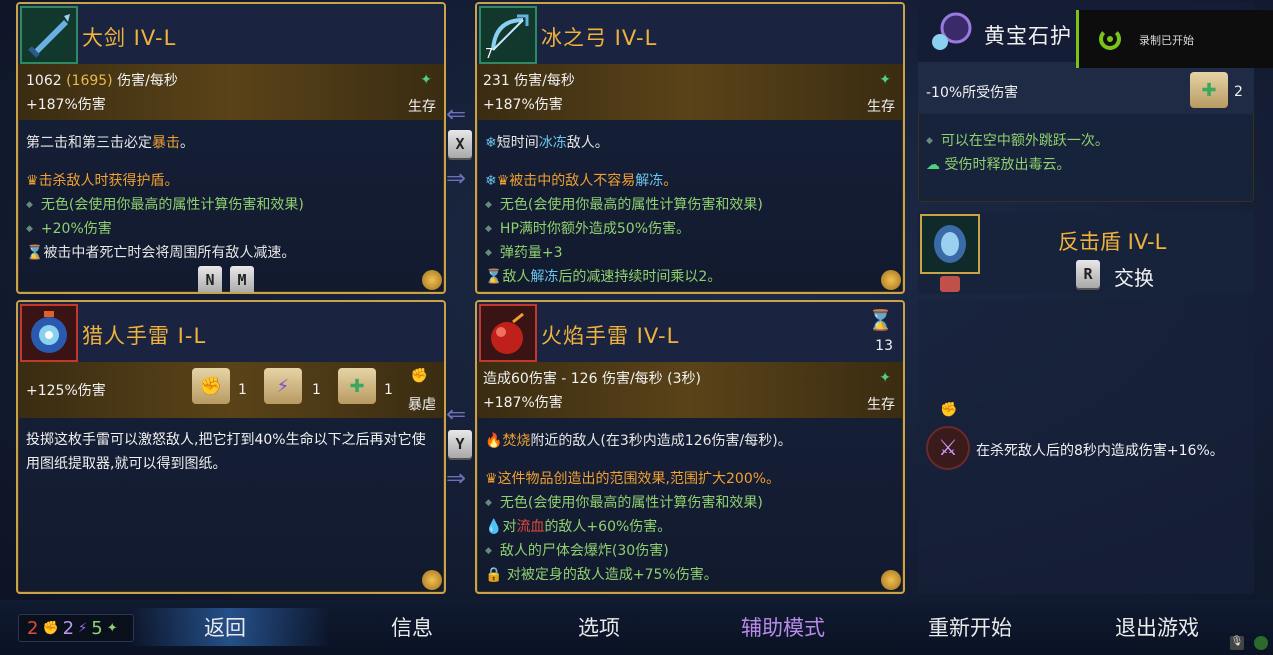 Image resolution: width=1273 pixels, height=655 pixels. I want to click on mod-ammo: 弹药量+3, so click(524, 252).